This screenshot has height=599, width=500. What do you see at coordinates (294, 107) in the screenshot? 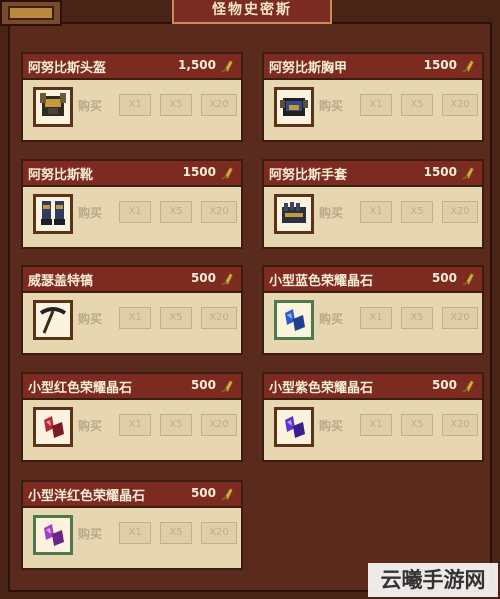
I see `chestplate-icon` at bounding box center [294, 107].